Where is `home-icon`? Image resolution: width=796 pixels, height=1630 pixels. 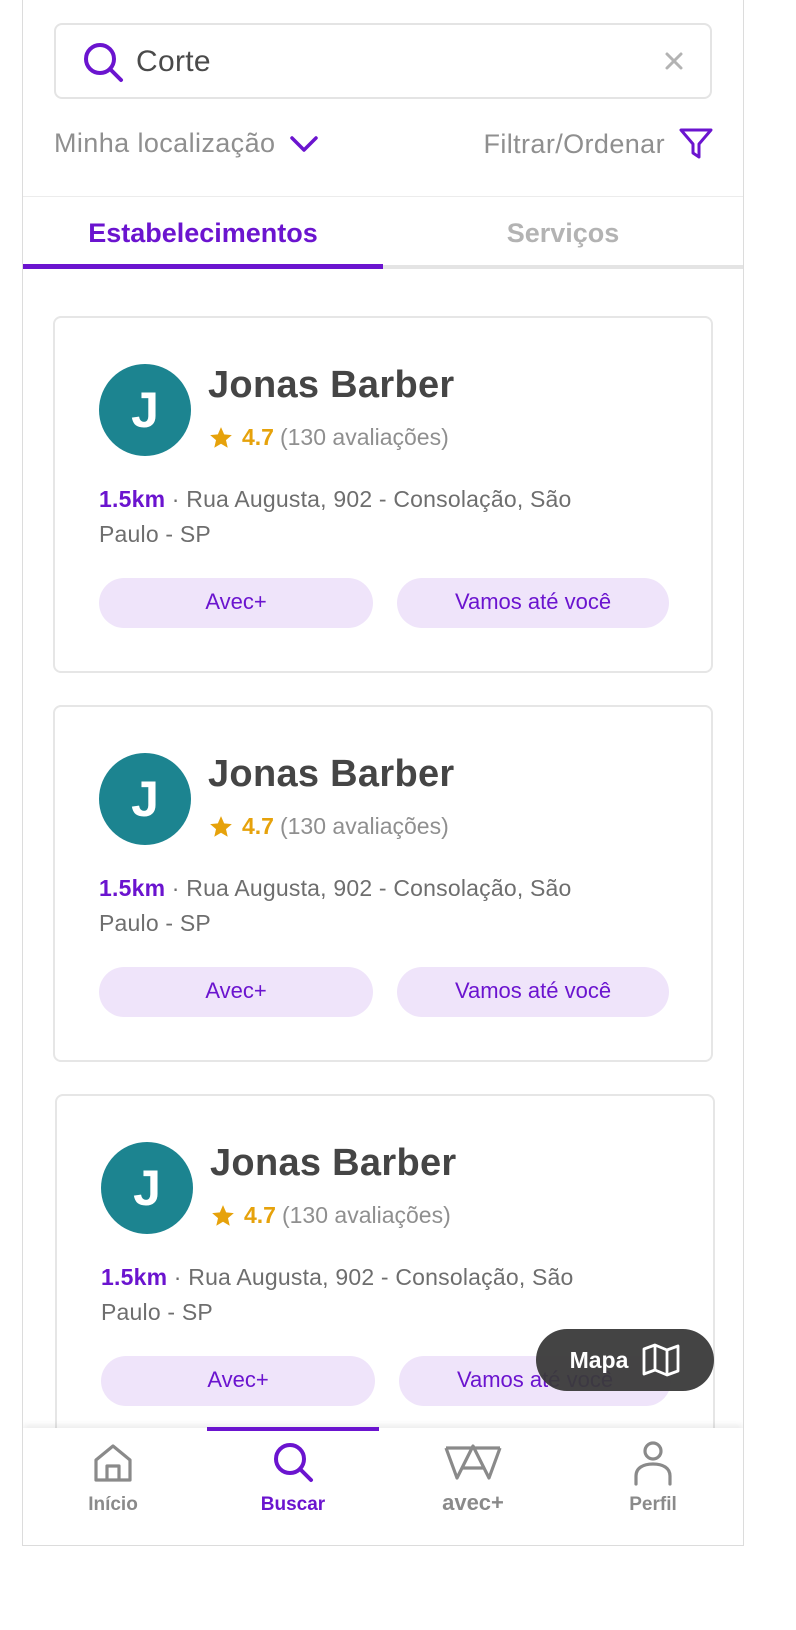
home-icon is located at coordinates (113, 1463).